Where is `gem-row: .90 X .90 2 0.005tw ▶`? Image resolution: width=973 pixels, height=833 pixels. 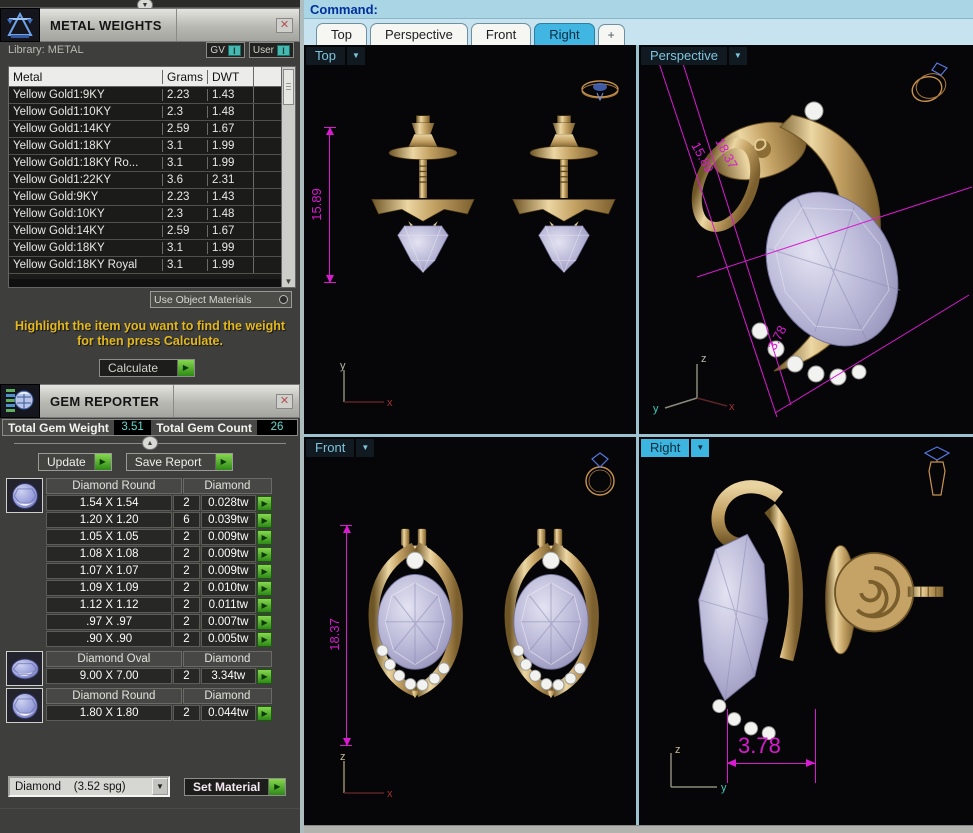
gem-row: .90 X .90 2 0.005tw ▶ is located at coordinates (159, 639).